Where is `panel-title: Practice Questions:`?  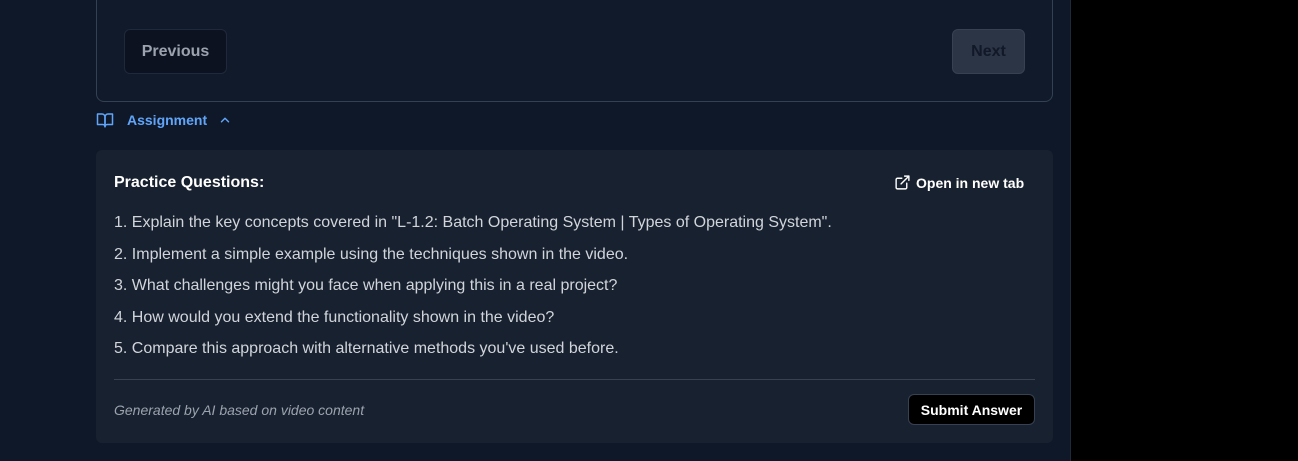
panel-title: Practice Questions: is located at coordinates (189, 182).